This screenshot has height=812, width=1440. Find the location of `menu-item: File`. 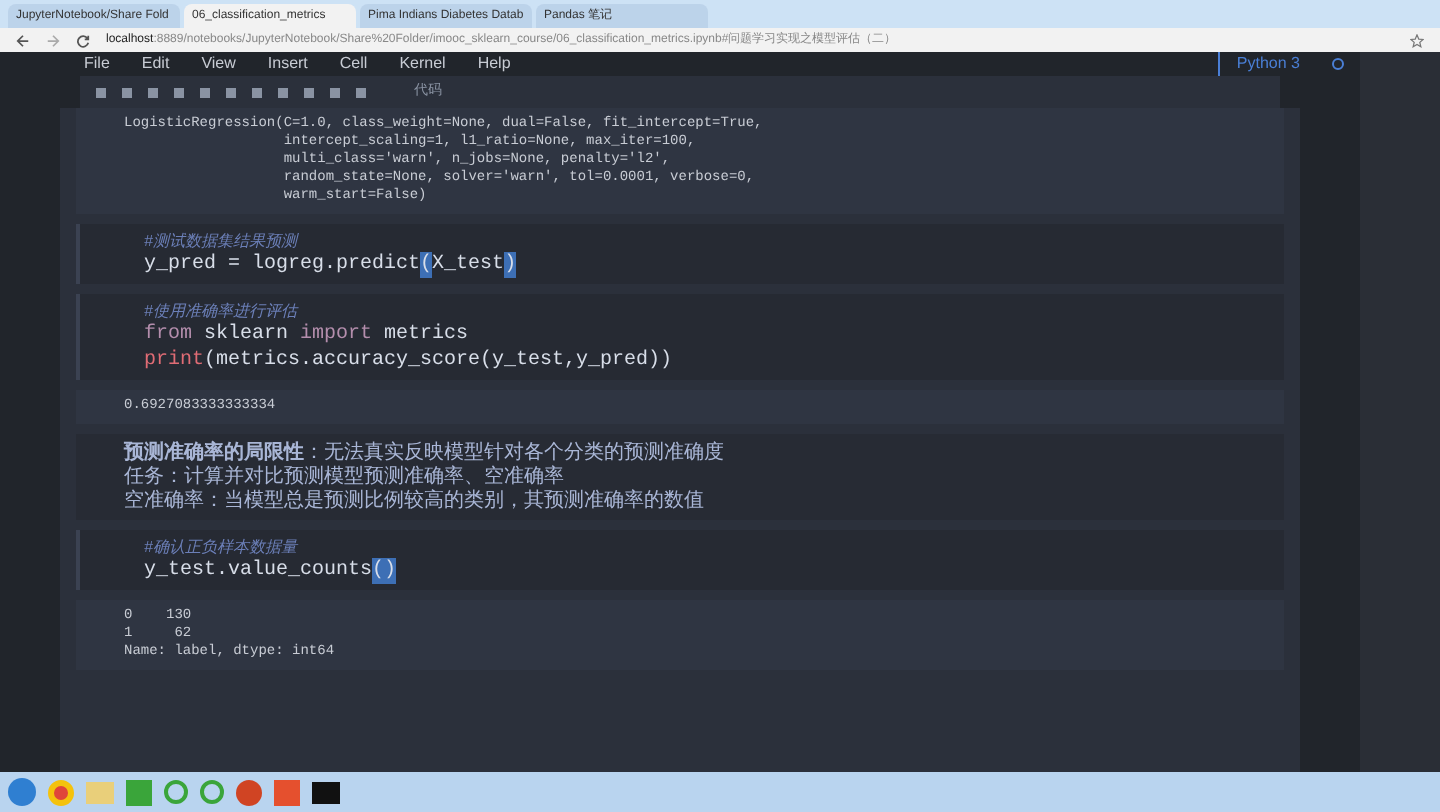

menu-item: File is located at coordinates (97, 64).